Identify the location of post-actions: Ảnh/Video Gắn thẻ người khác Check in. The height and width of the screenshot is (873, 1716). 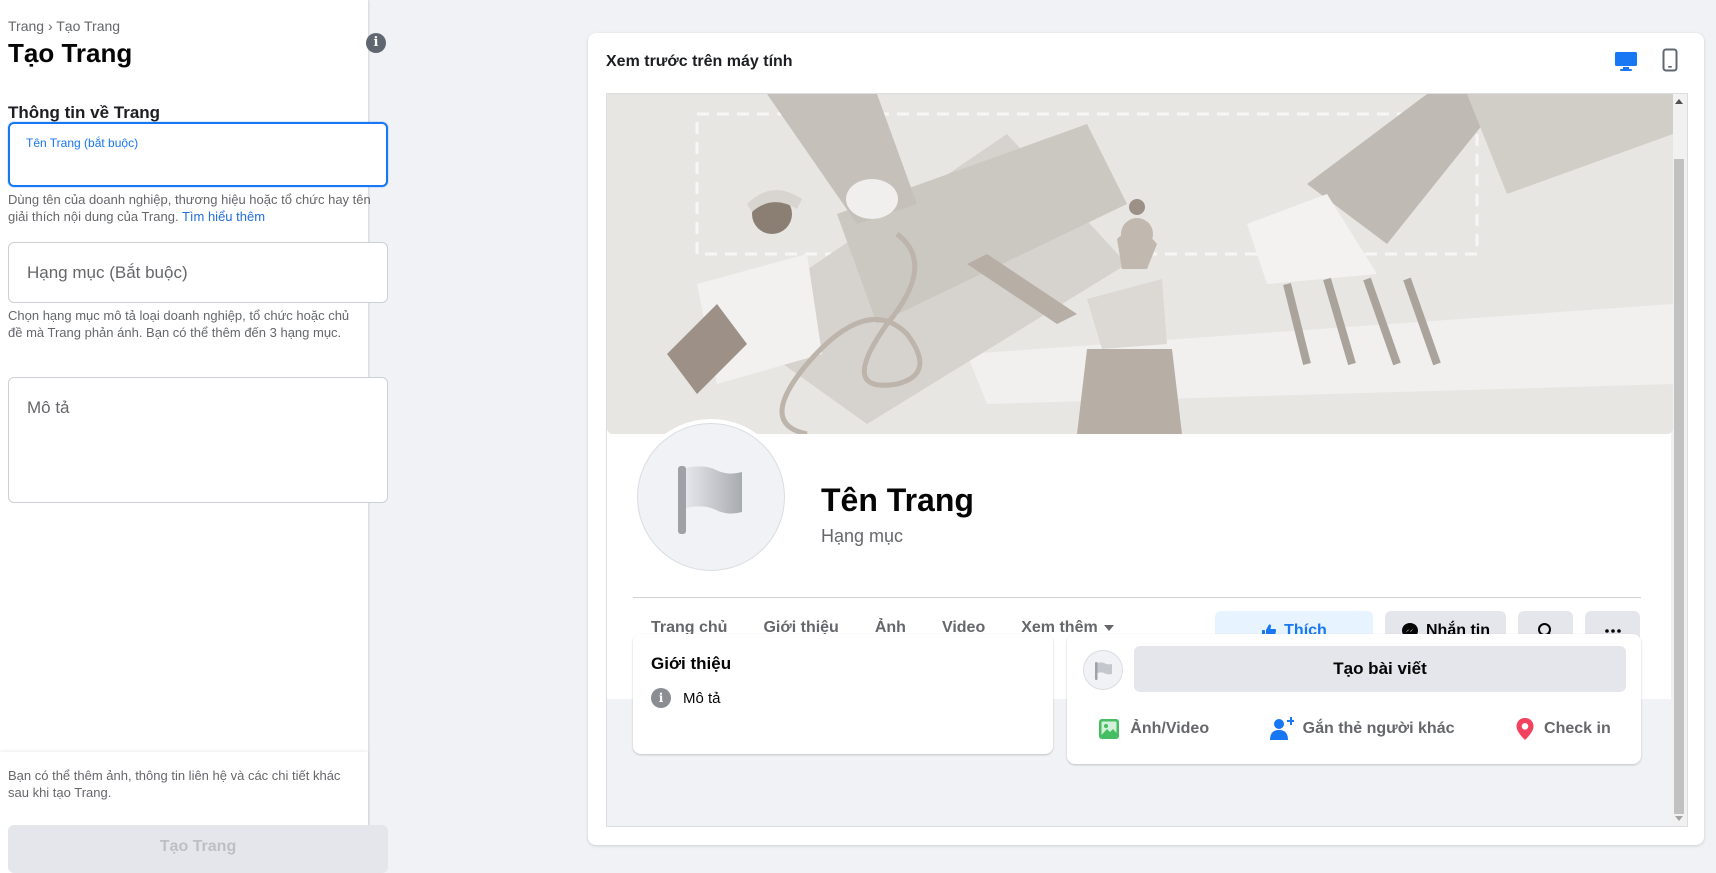
(1354, 729).